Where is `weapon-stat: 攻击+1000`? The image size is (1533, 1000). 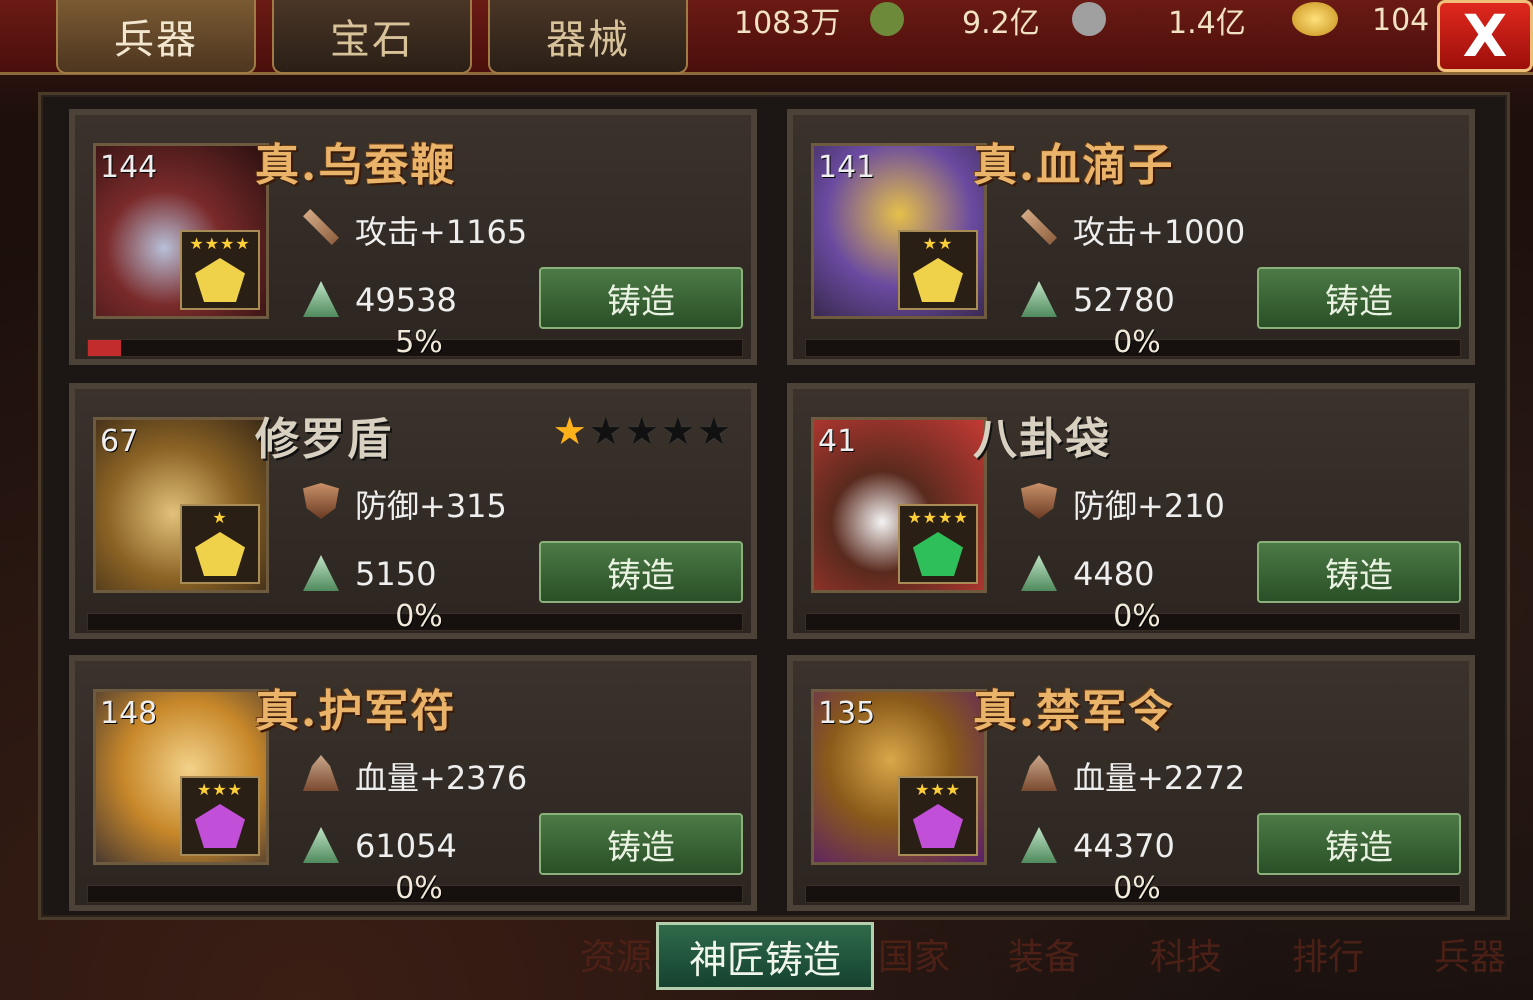 weapon-stat: 攻击+1000 is located at coordinates (1159, 232).